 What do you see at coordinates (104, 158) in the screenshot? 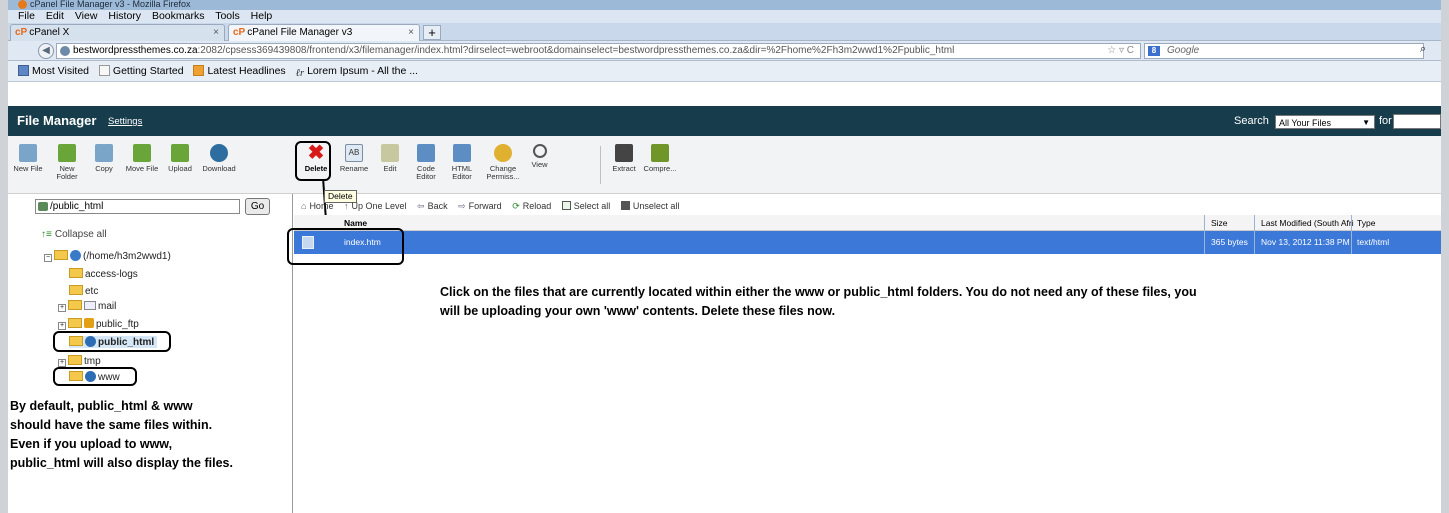
I see `copy-button: Copy` at bounding box center [104, 158].